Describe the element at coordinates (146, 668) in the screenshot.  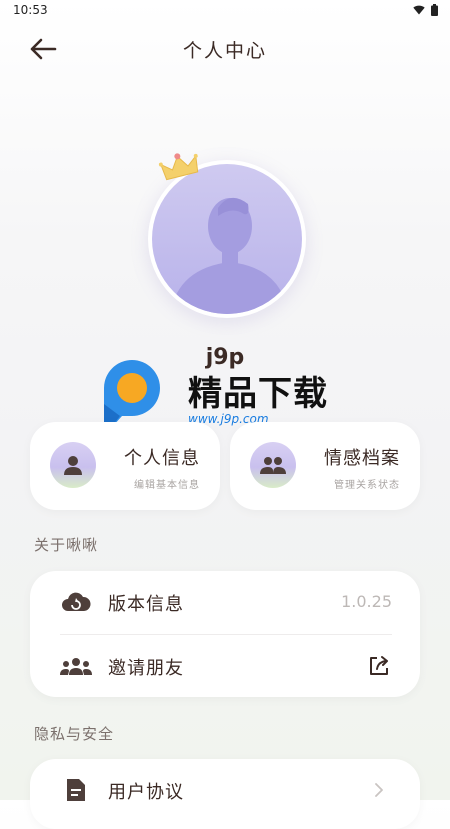
I see `invite-label: 邀请朋友` at that location.